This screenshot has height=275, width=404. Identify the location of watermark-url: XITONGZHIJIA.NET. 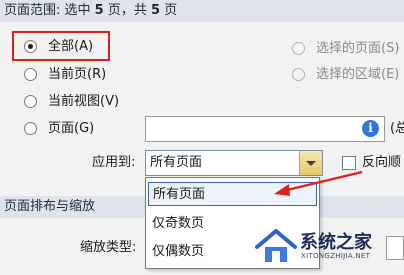
(336, 256).